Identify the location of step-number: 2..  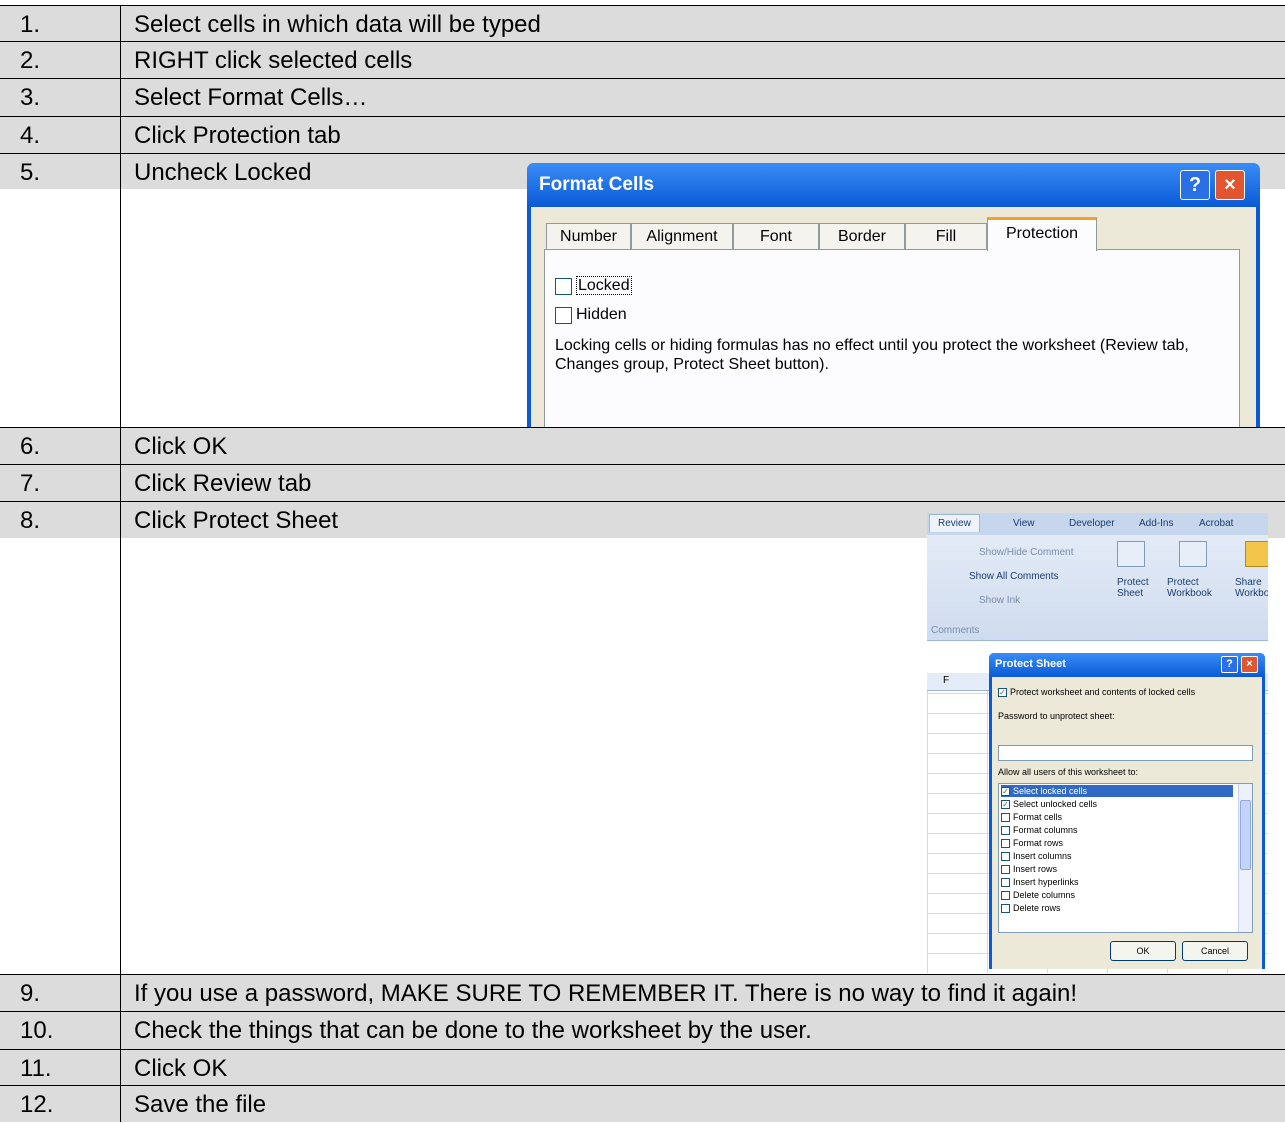
(30, 60).